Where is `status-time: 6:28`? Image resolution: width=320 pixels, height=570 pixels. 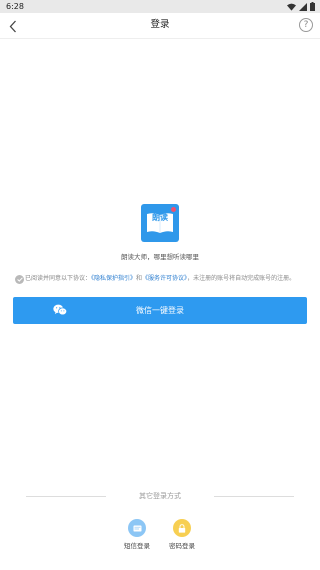 status-time: 6:28 is located at coordinates (15, 6).